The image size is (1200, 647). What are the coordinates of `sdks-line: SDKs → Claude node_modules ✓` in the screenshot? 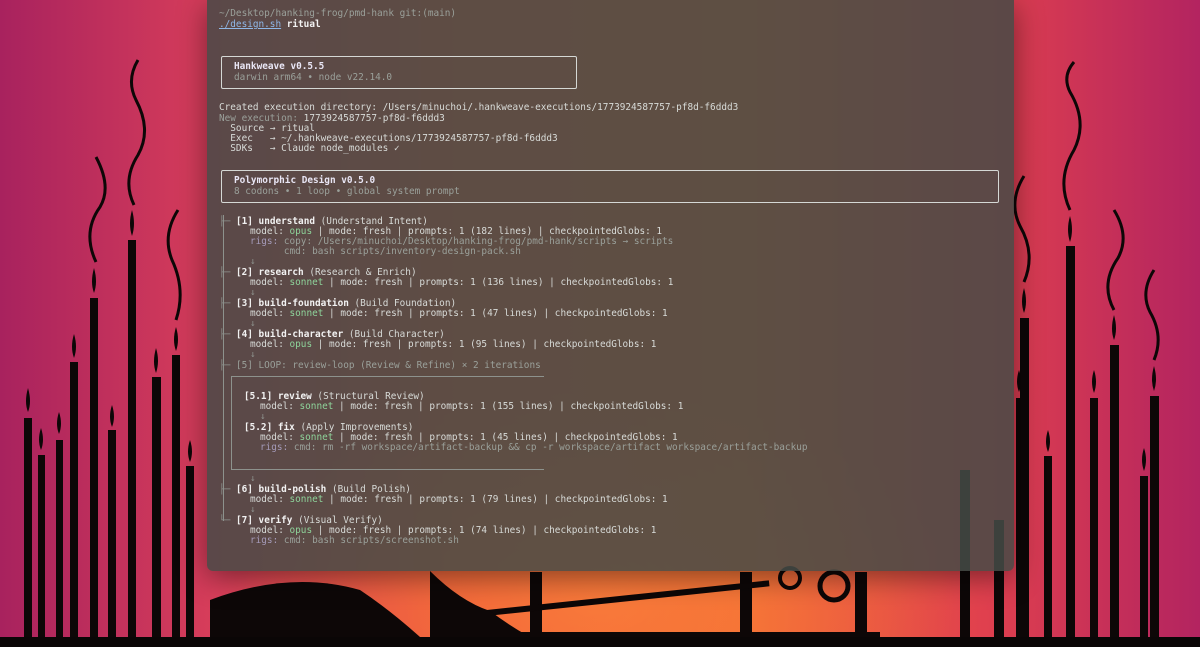 It's located at (309, 148).